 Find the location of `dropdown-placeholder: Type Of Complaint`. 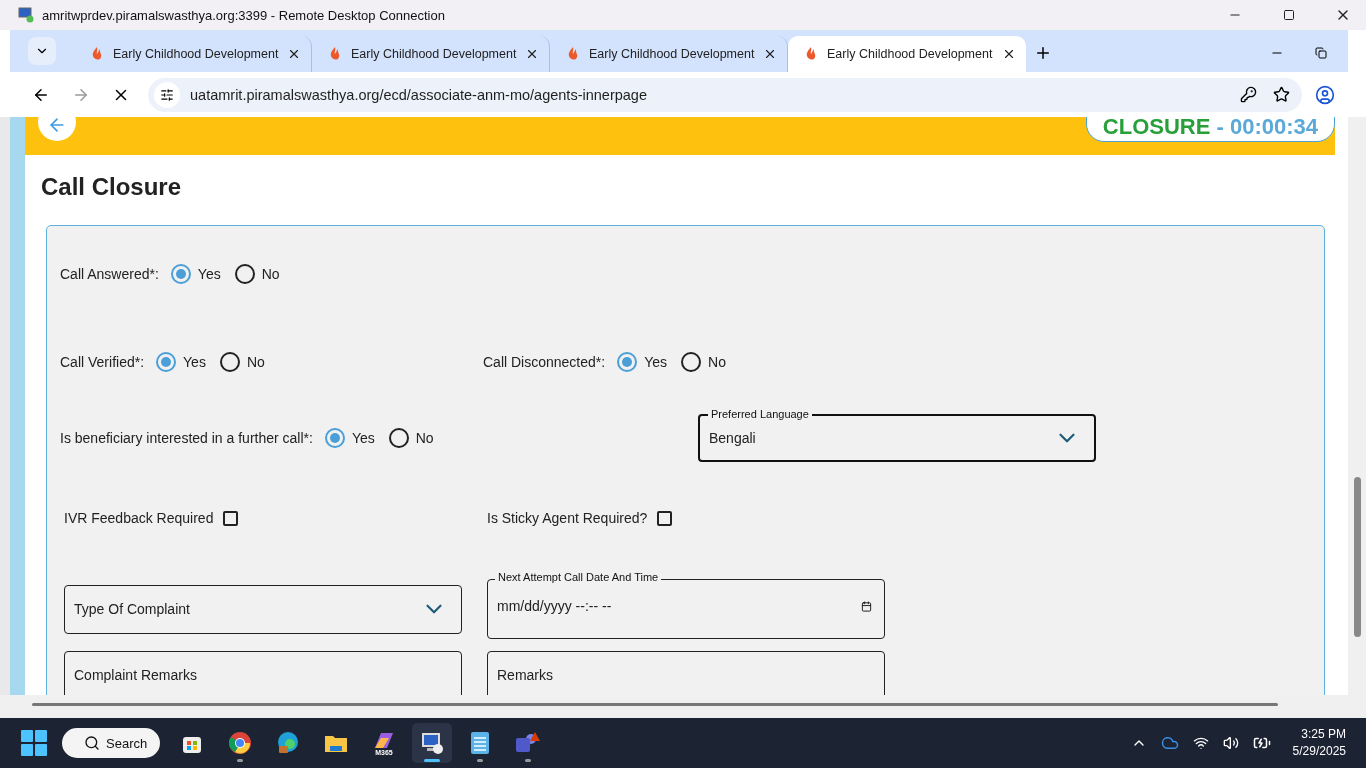

dropdown-placeholder: Type Of Complaint is located at coordinates (132, 609).